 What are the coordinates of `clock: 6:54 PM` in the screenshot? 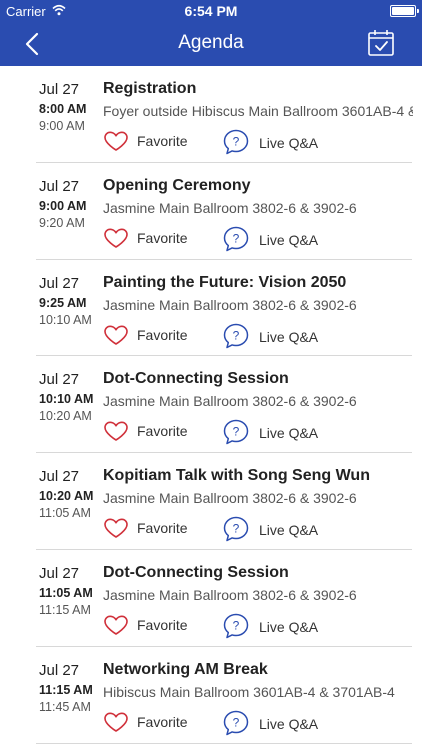 It's located at (211, 11).